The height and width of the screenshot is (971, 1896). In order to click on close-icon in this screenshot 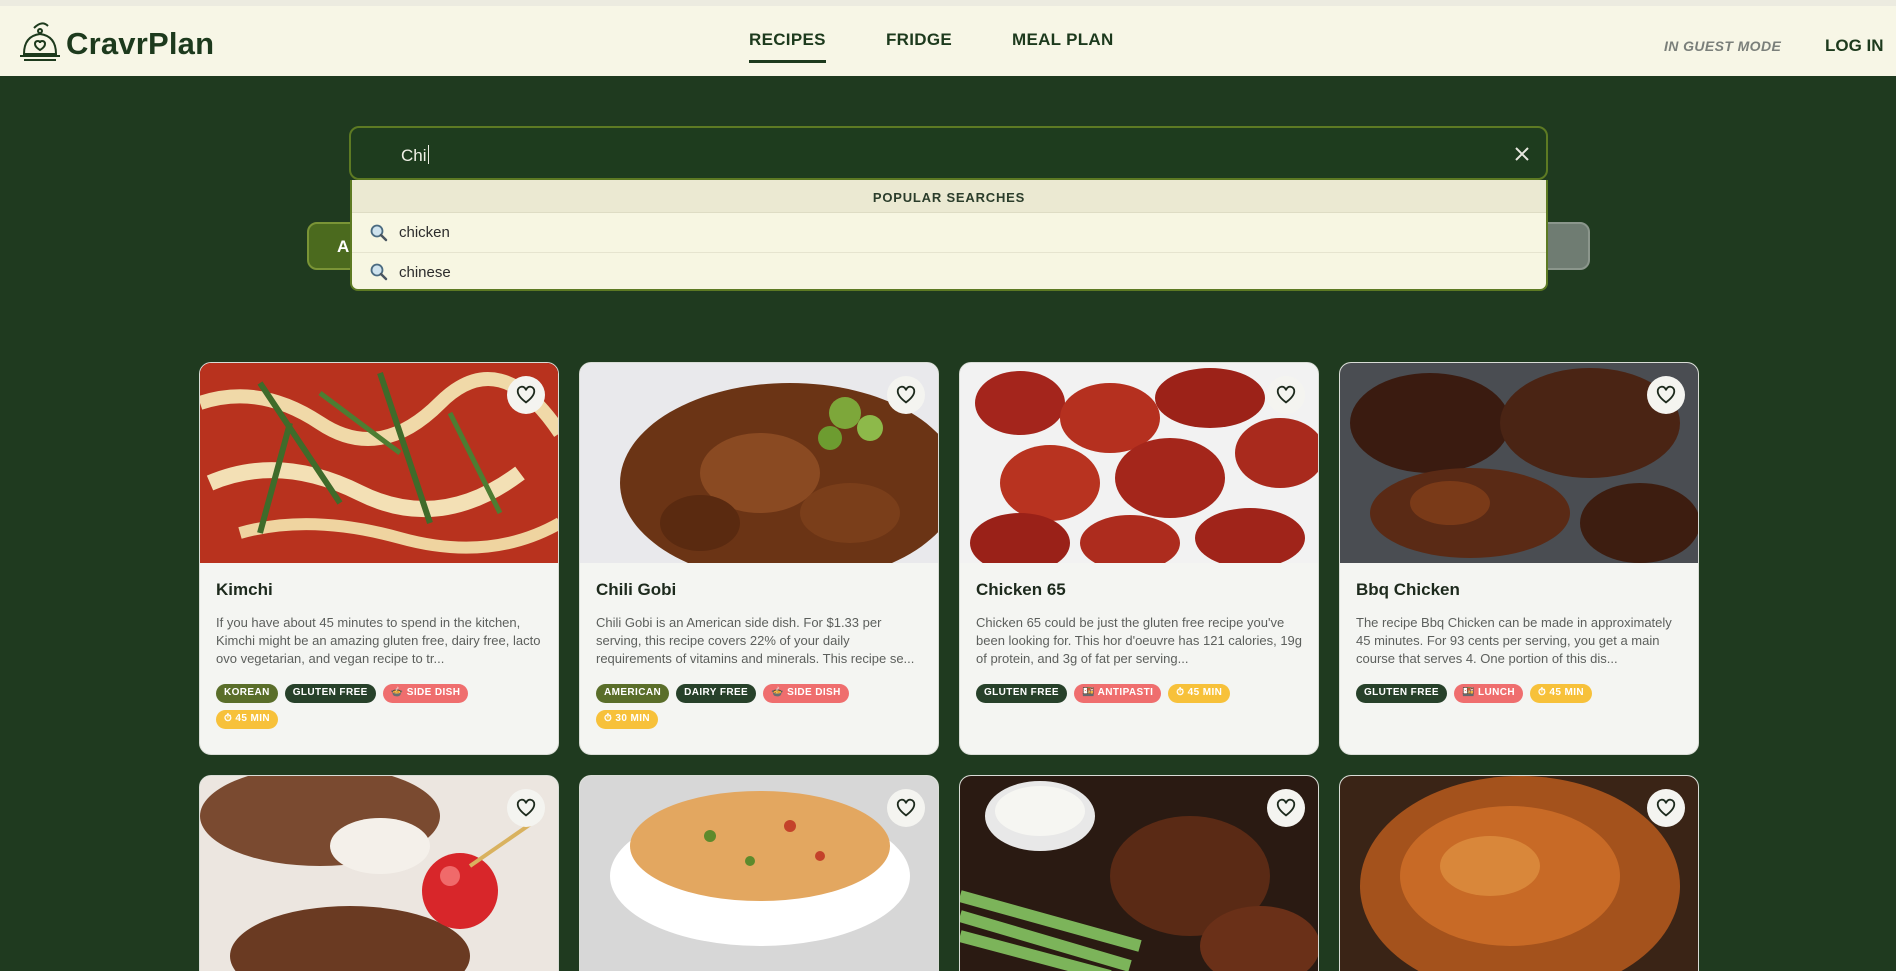, I will do `click(1522, 154)`.